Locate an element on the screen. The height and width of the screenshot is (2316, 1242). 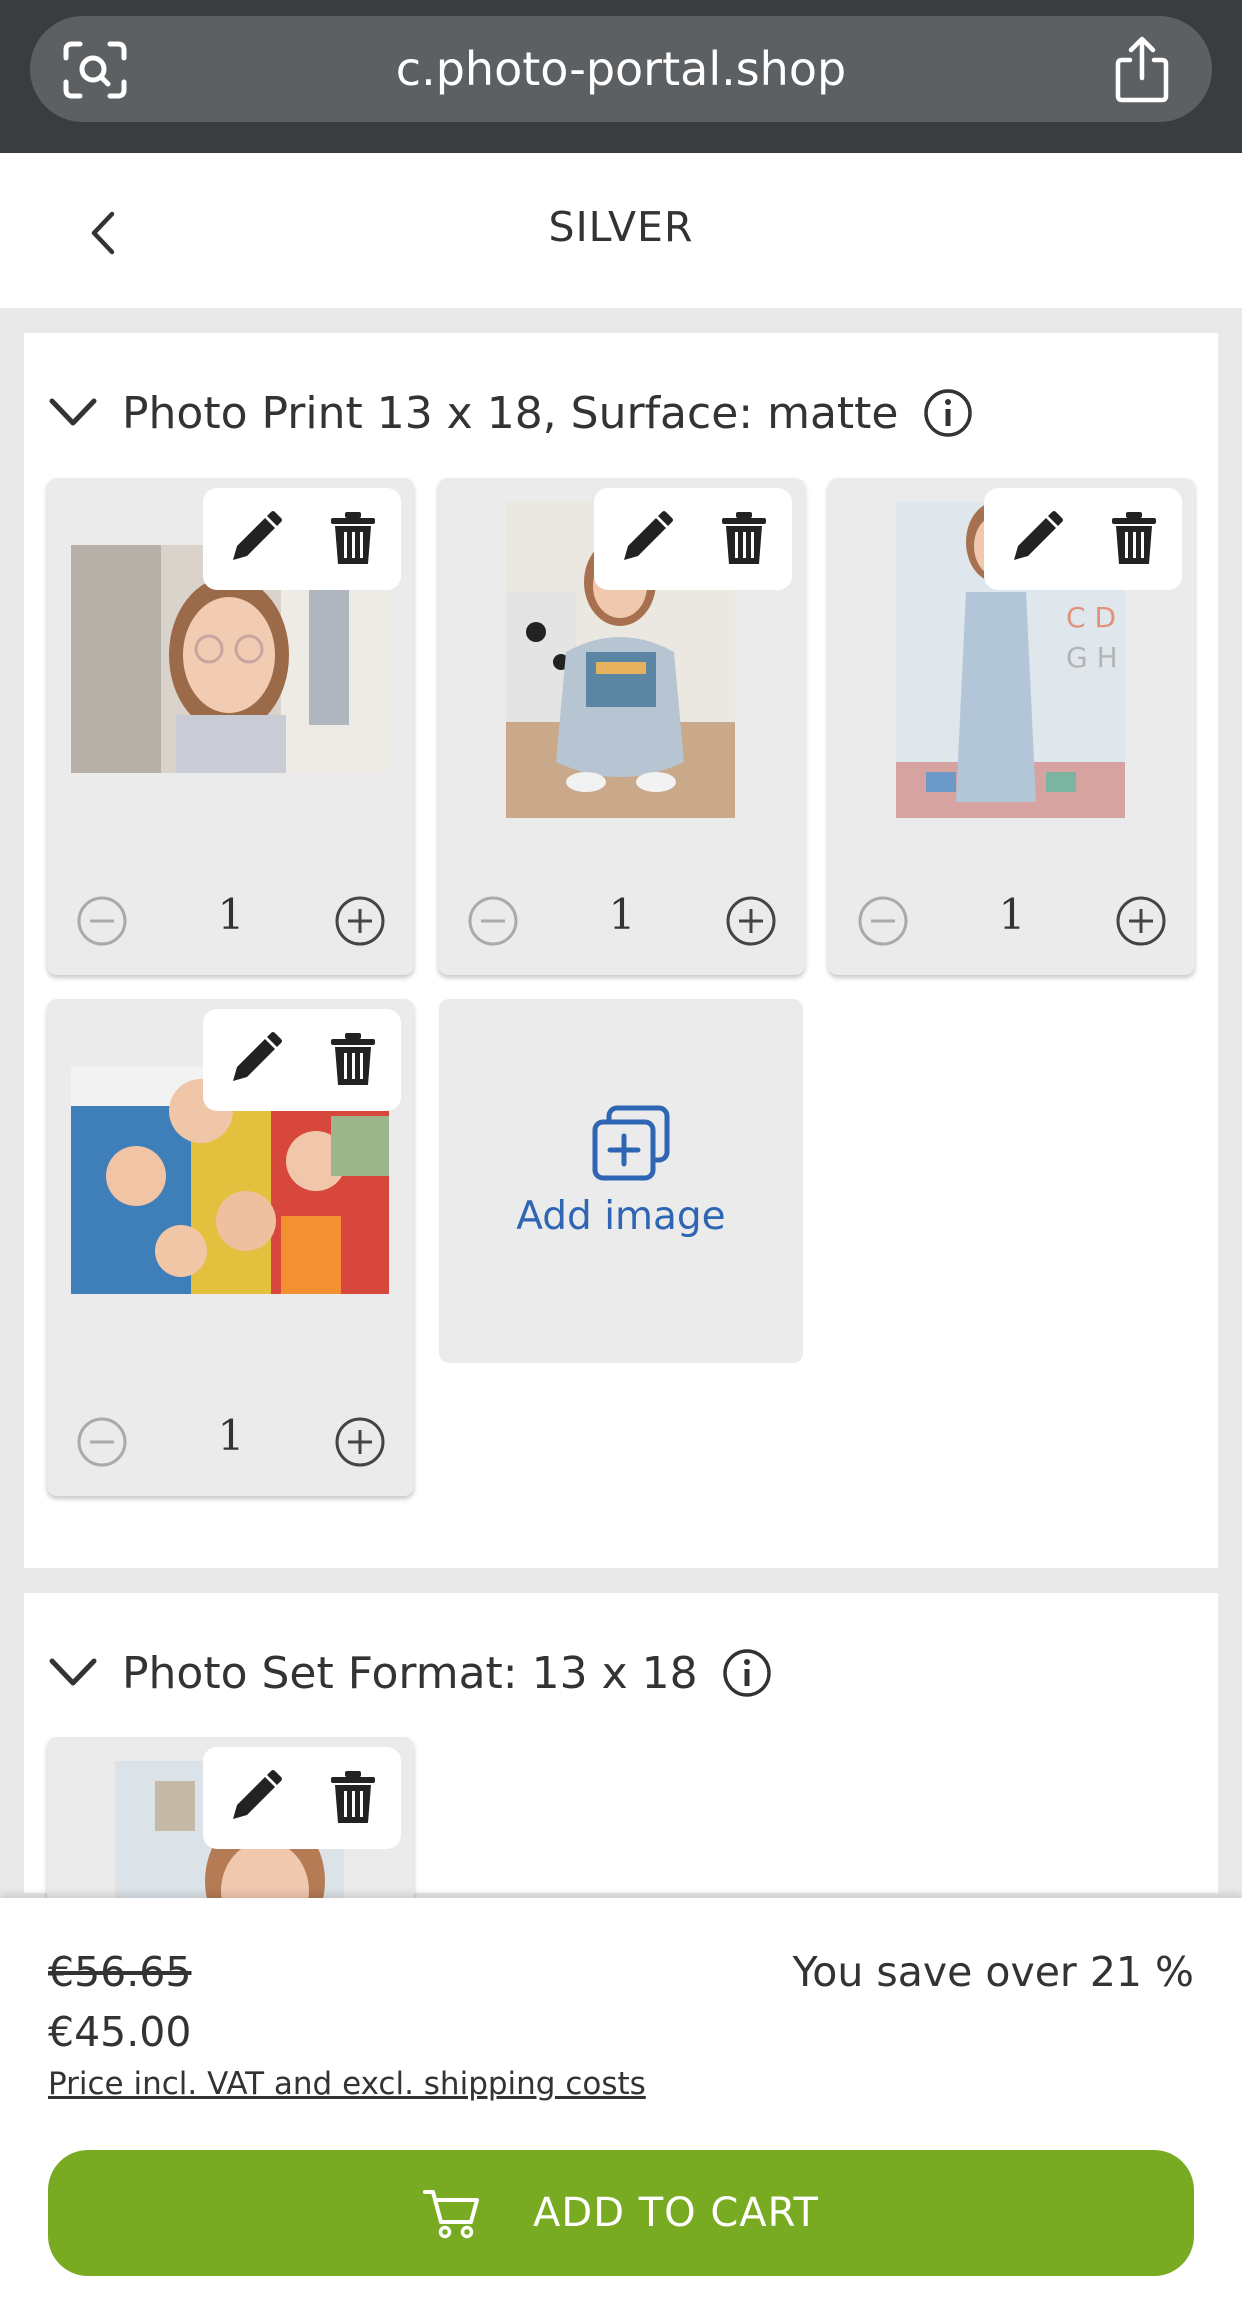
browser-toolbar: c.photo-portal.shop is located at coordinates (621, 76).